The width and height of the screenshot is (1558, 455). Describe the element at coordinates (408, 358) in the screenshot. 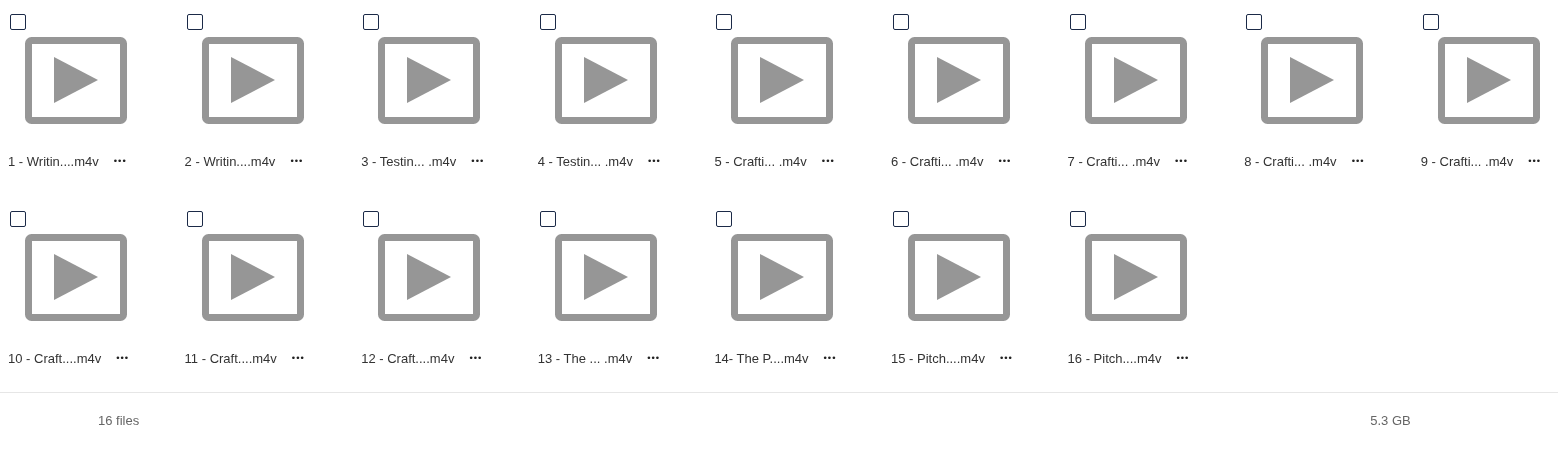

I see `file-name: 12 - Craft....m4v` at that location.